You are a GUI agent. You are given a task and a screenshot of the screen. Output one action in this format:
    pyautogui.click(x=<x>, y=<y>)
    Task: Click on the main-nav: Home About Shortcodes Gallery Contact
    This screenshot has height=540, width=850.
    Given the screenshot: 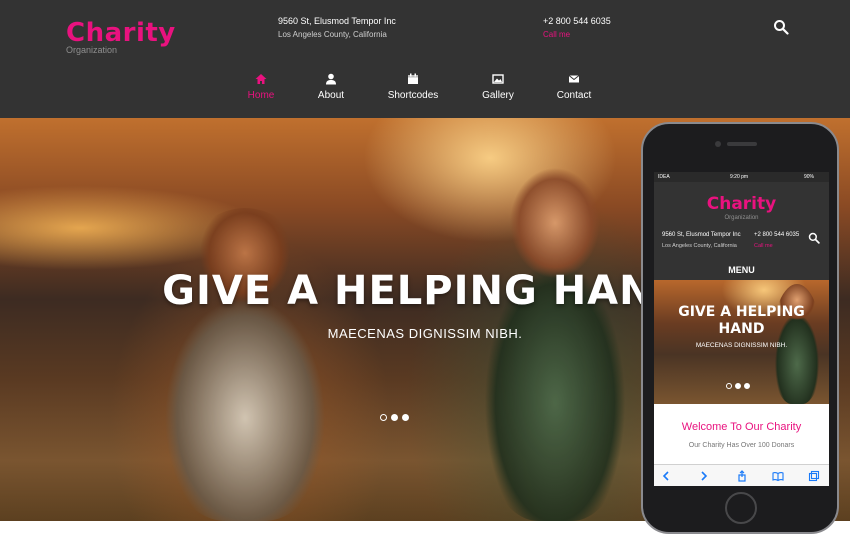 What is the action you would take?
    pyautogui.click(x=425, y=90)
    